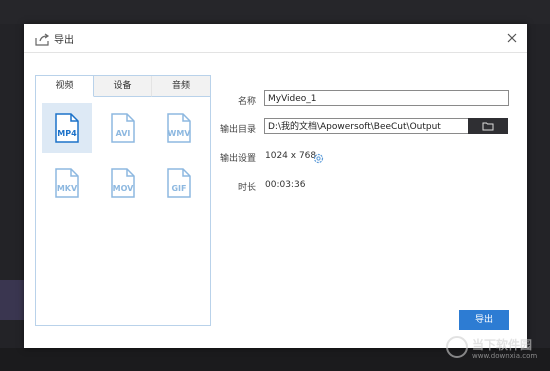 The width and height of the screenshot is (550, 371). Describe the element at coordinates (64, 40) in the screenshot. I see `dialog-title: 导出` at that location.